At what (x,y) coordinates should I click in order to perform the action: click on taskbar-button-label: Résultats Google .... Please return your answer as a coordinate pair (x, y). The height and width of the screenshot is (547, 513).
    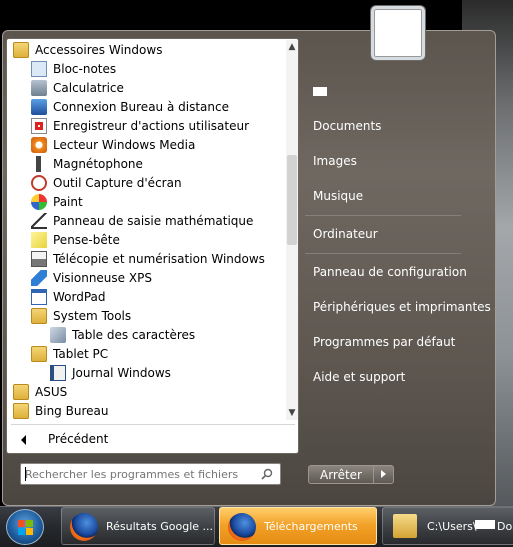
    Looking at the image, I should click on (160, 526).